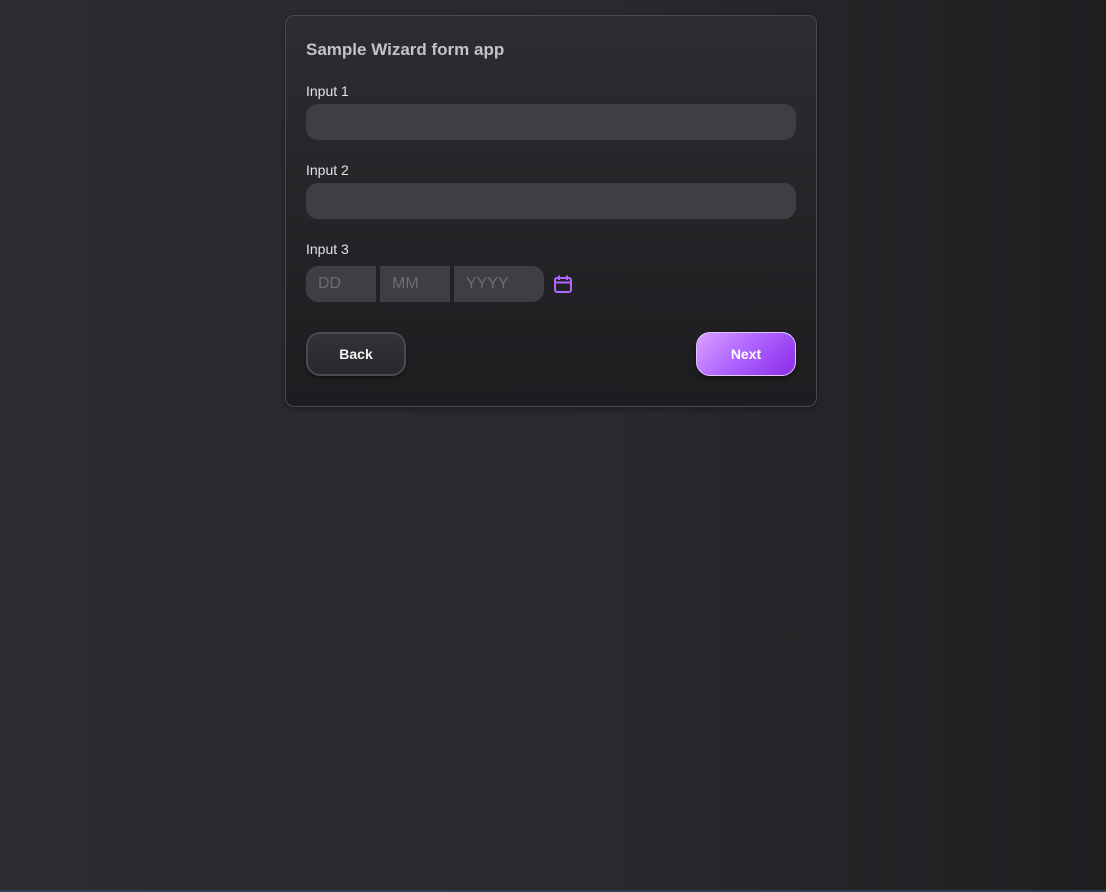 Image resolution: width=1106 pixels, height=892 pixels. Describe the element at coordinates (405, 49) in the screenshot. I see `page-title: Sample Wizard form app` at that location.